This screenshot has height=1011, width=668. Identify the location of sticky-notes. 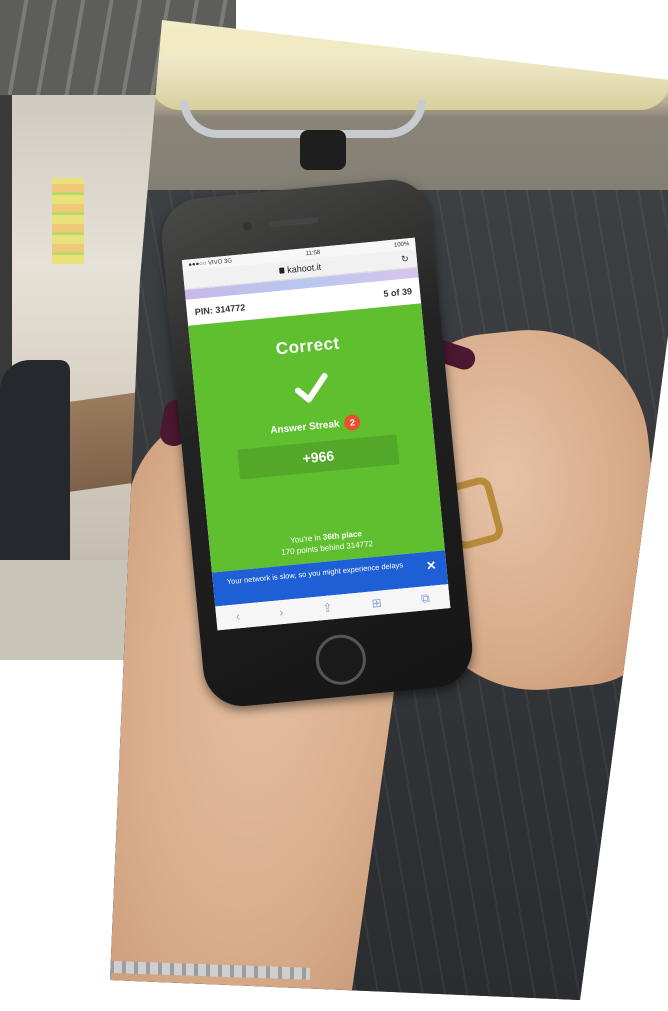
(68, 221).